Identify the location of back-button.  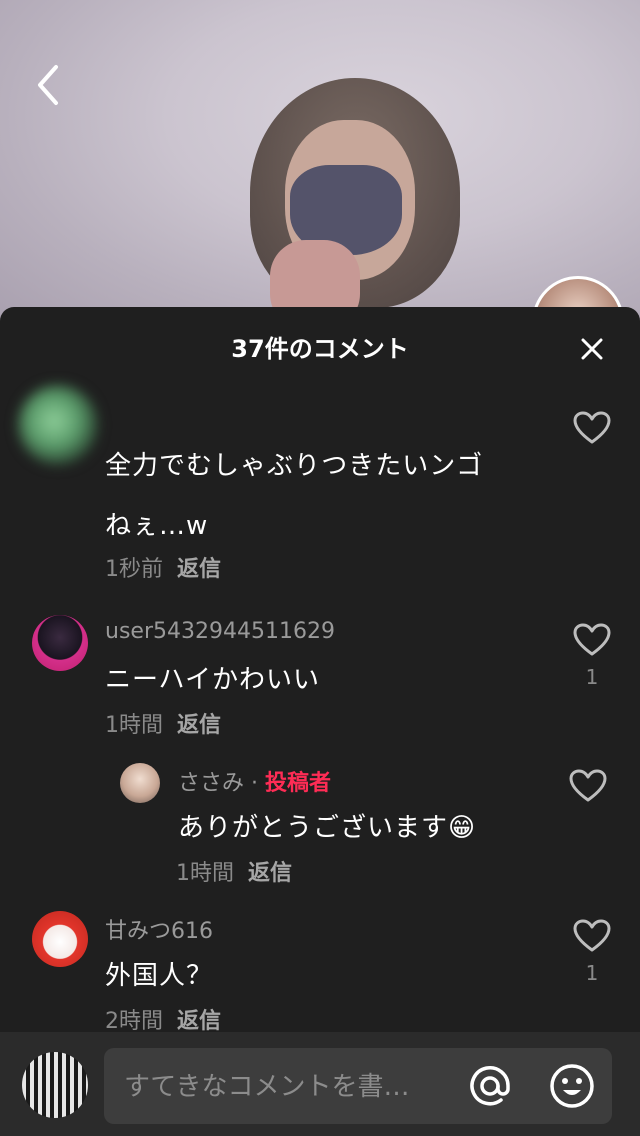
(48, 85).